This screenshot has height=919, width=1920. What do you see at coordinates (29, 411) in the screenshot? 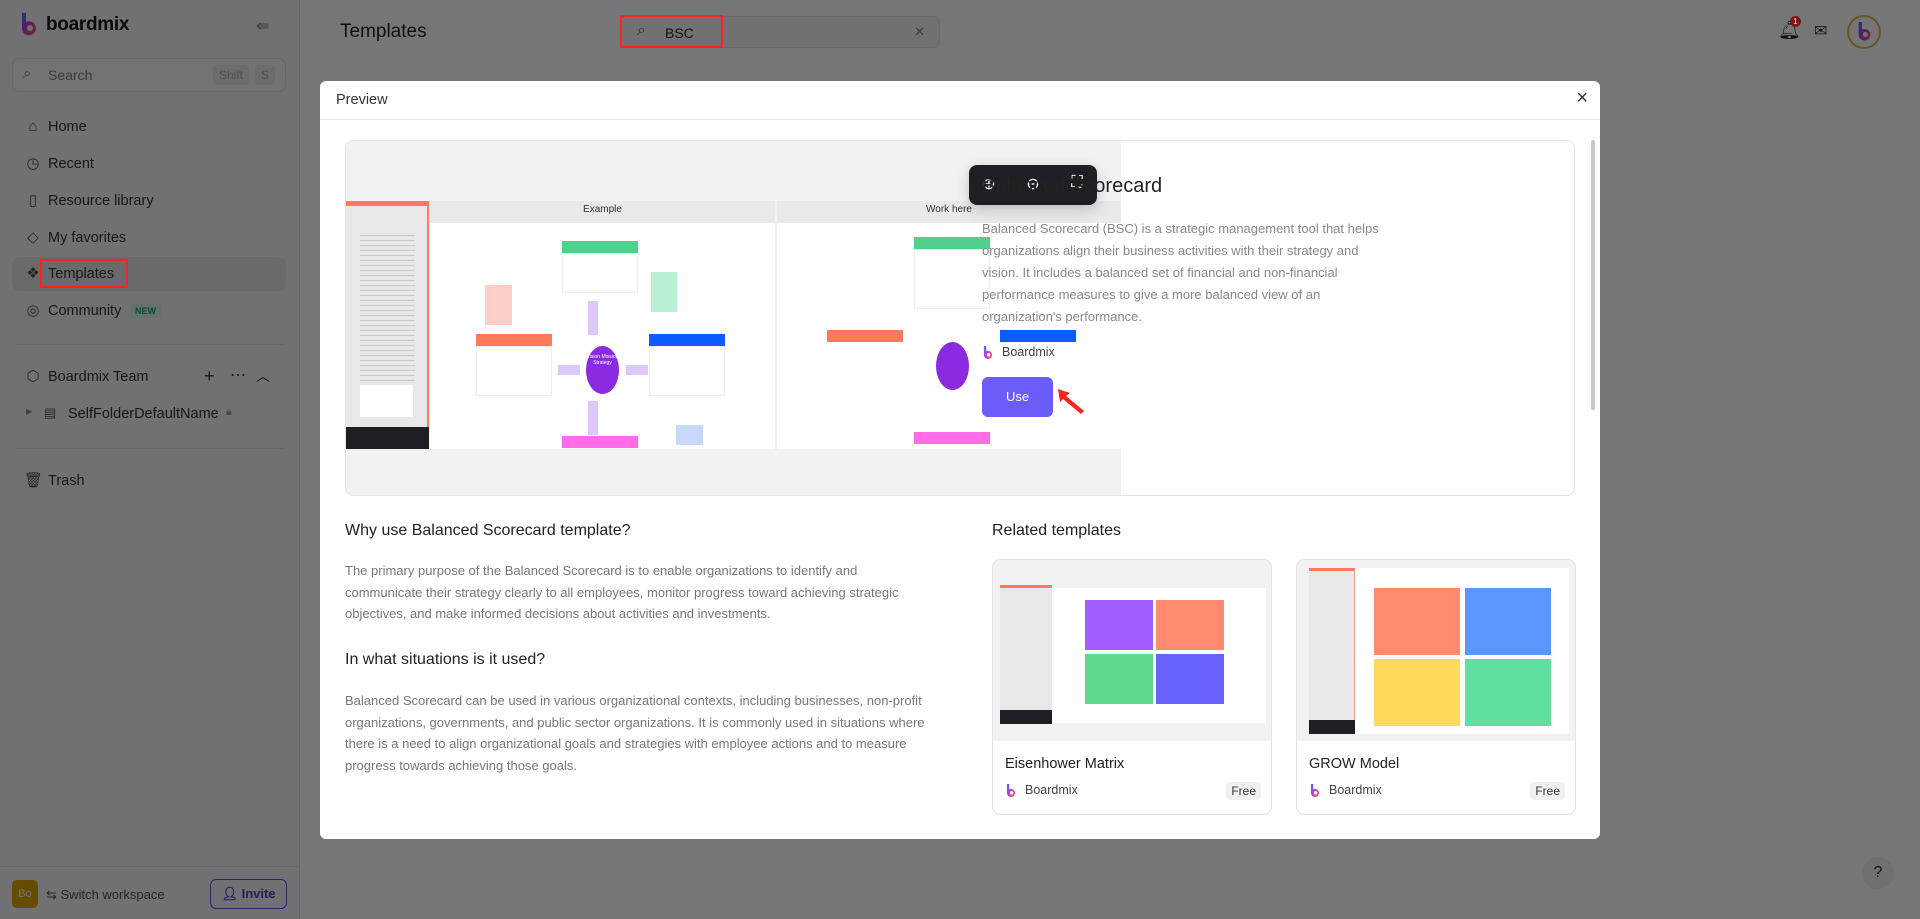
I see `caret-right-icon: ▶` at bounding box center [29, 411].